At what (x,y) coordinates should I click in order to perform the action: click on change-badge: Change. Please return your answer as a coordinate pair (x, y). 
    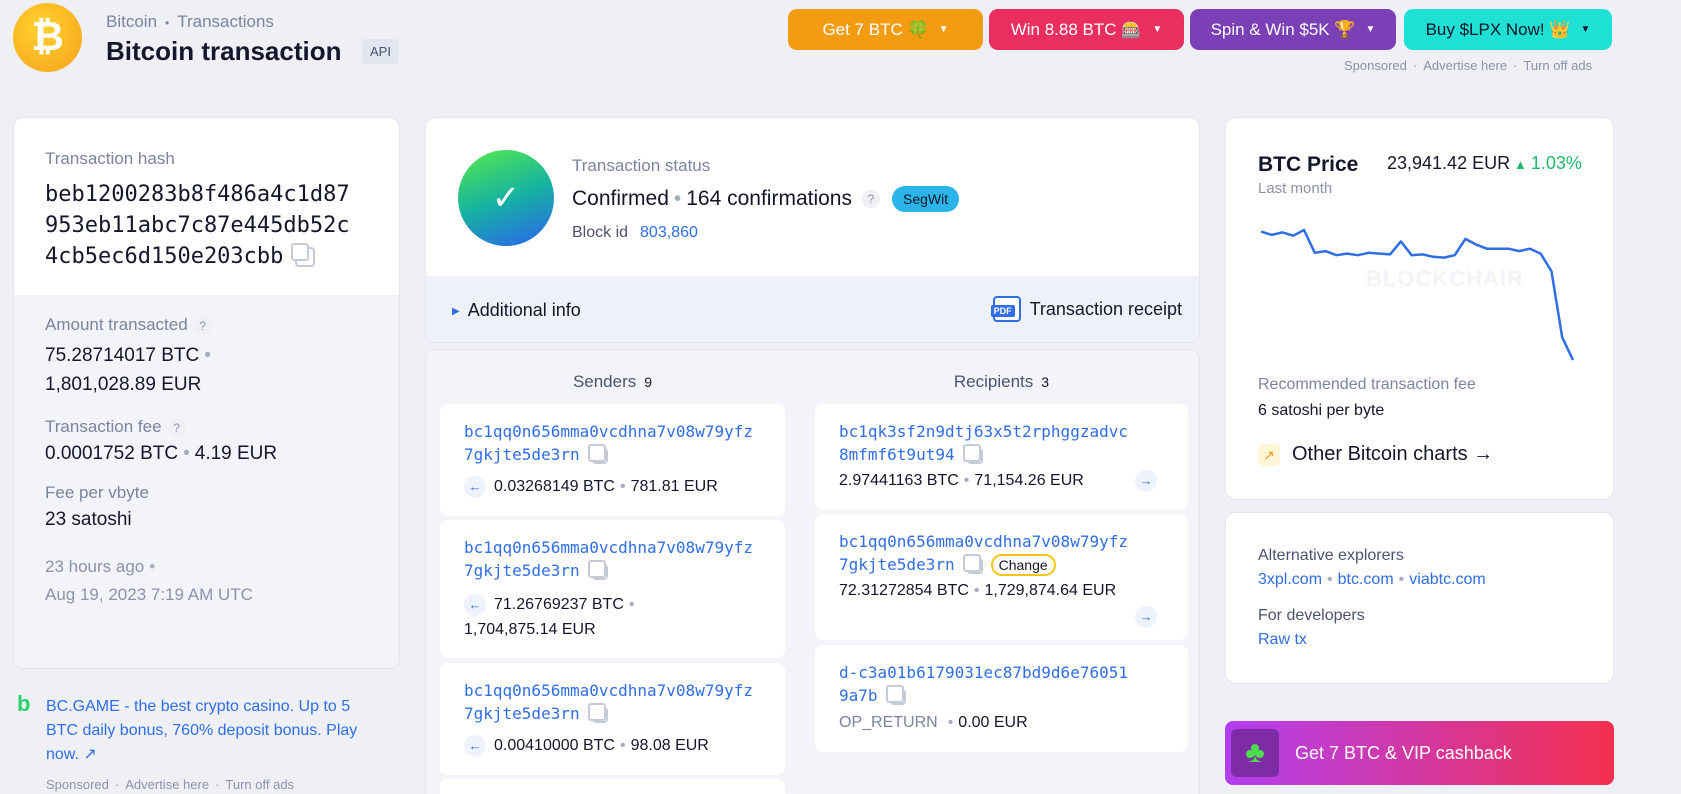
    Looking at the image, I should click on (1023, 565).